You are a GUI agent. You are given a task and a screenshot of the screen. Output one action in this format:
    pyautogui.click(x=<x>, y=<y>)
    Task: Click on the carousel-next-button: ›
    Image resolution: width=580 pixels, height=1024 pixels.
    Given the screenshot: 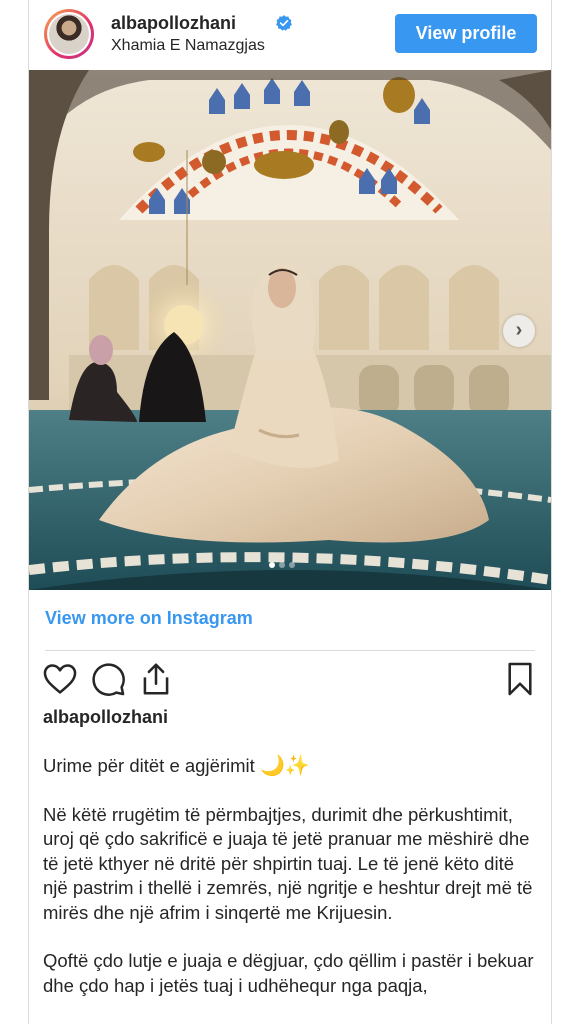 What is the action you would take?
    pyautogui.click(x=519, y=331)
    